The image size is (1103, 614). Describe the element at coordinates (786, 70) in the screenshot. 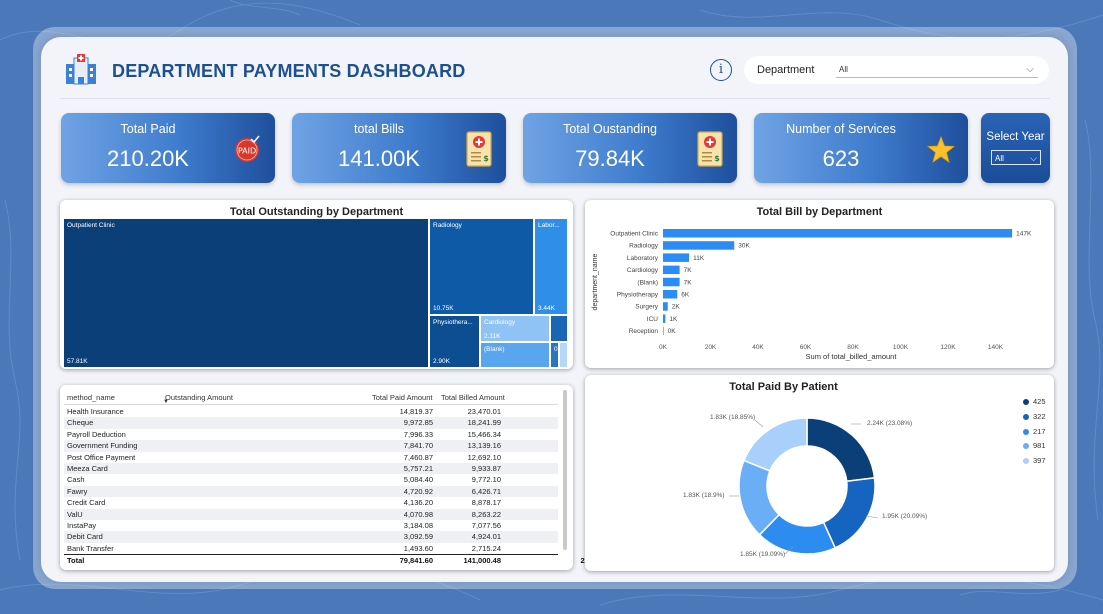

I see `department-filter-label: Department` at that location.